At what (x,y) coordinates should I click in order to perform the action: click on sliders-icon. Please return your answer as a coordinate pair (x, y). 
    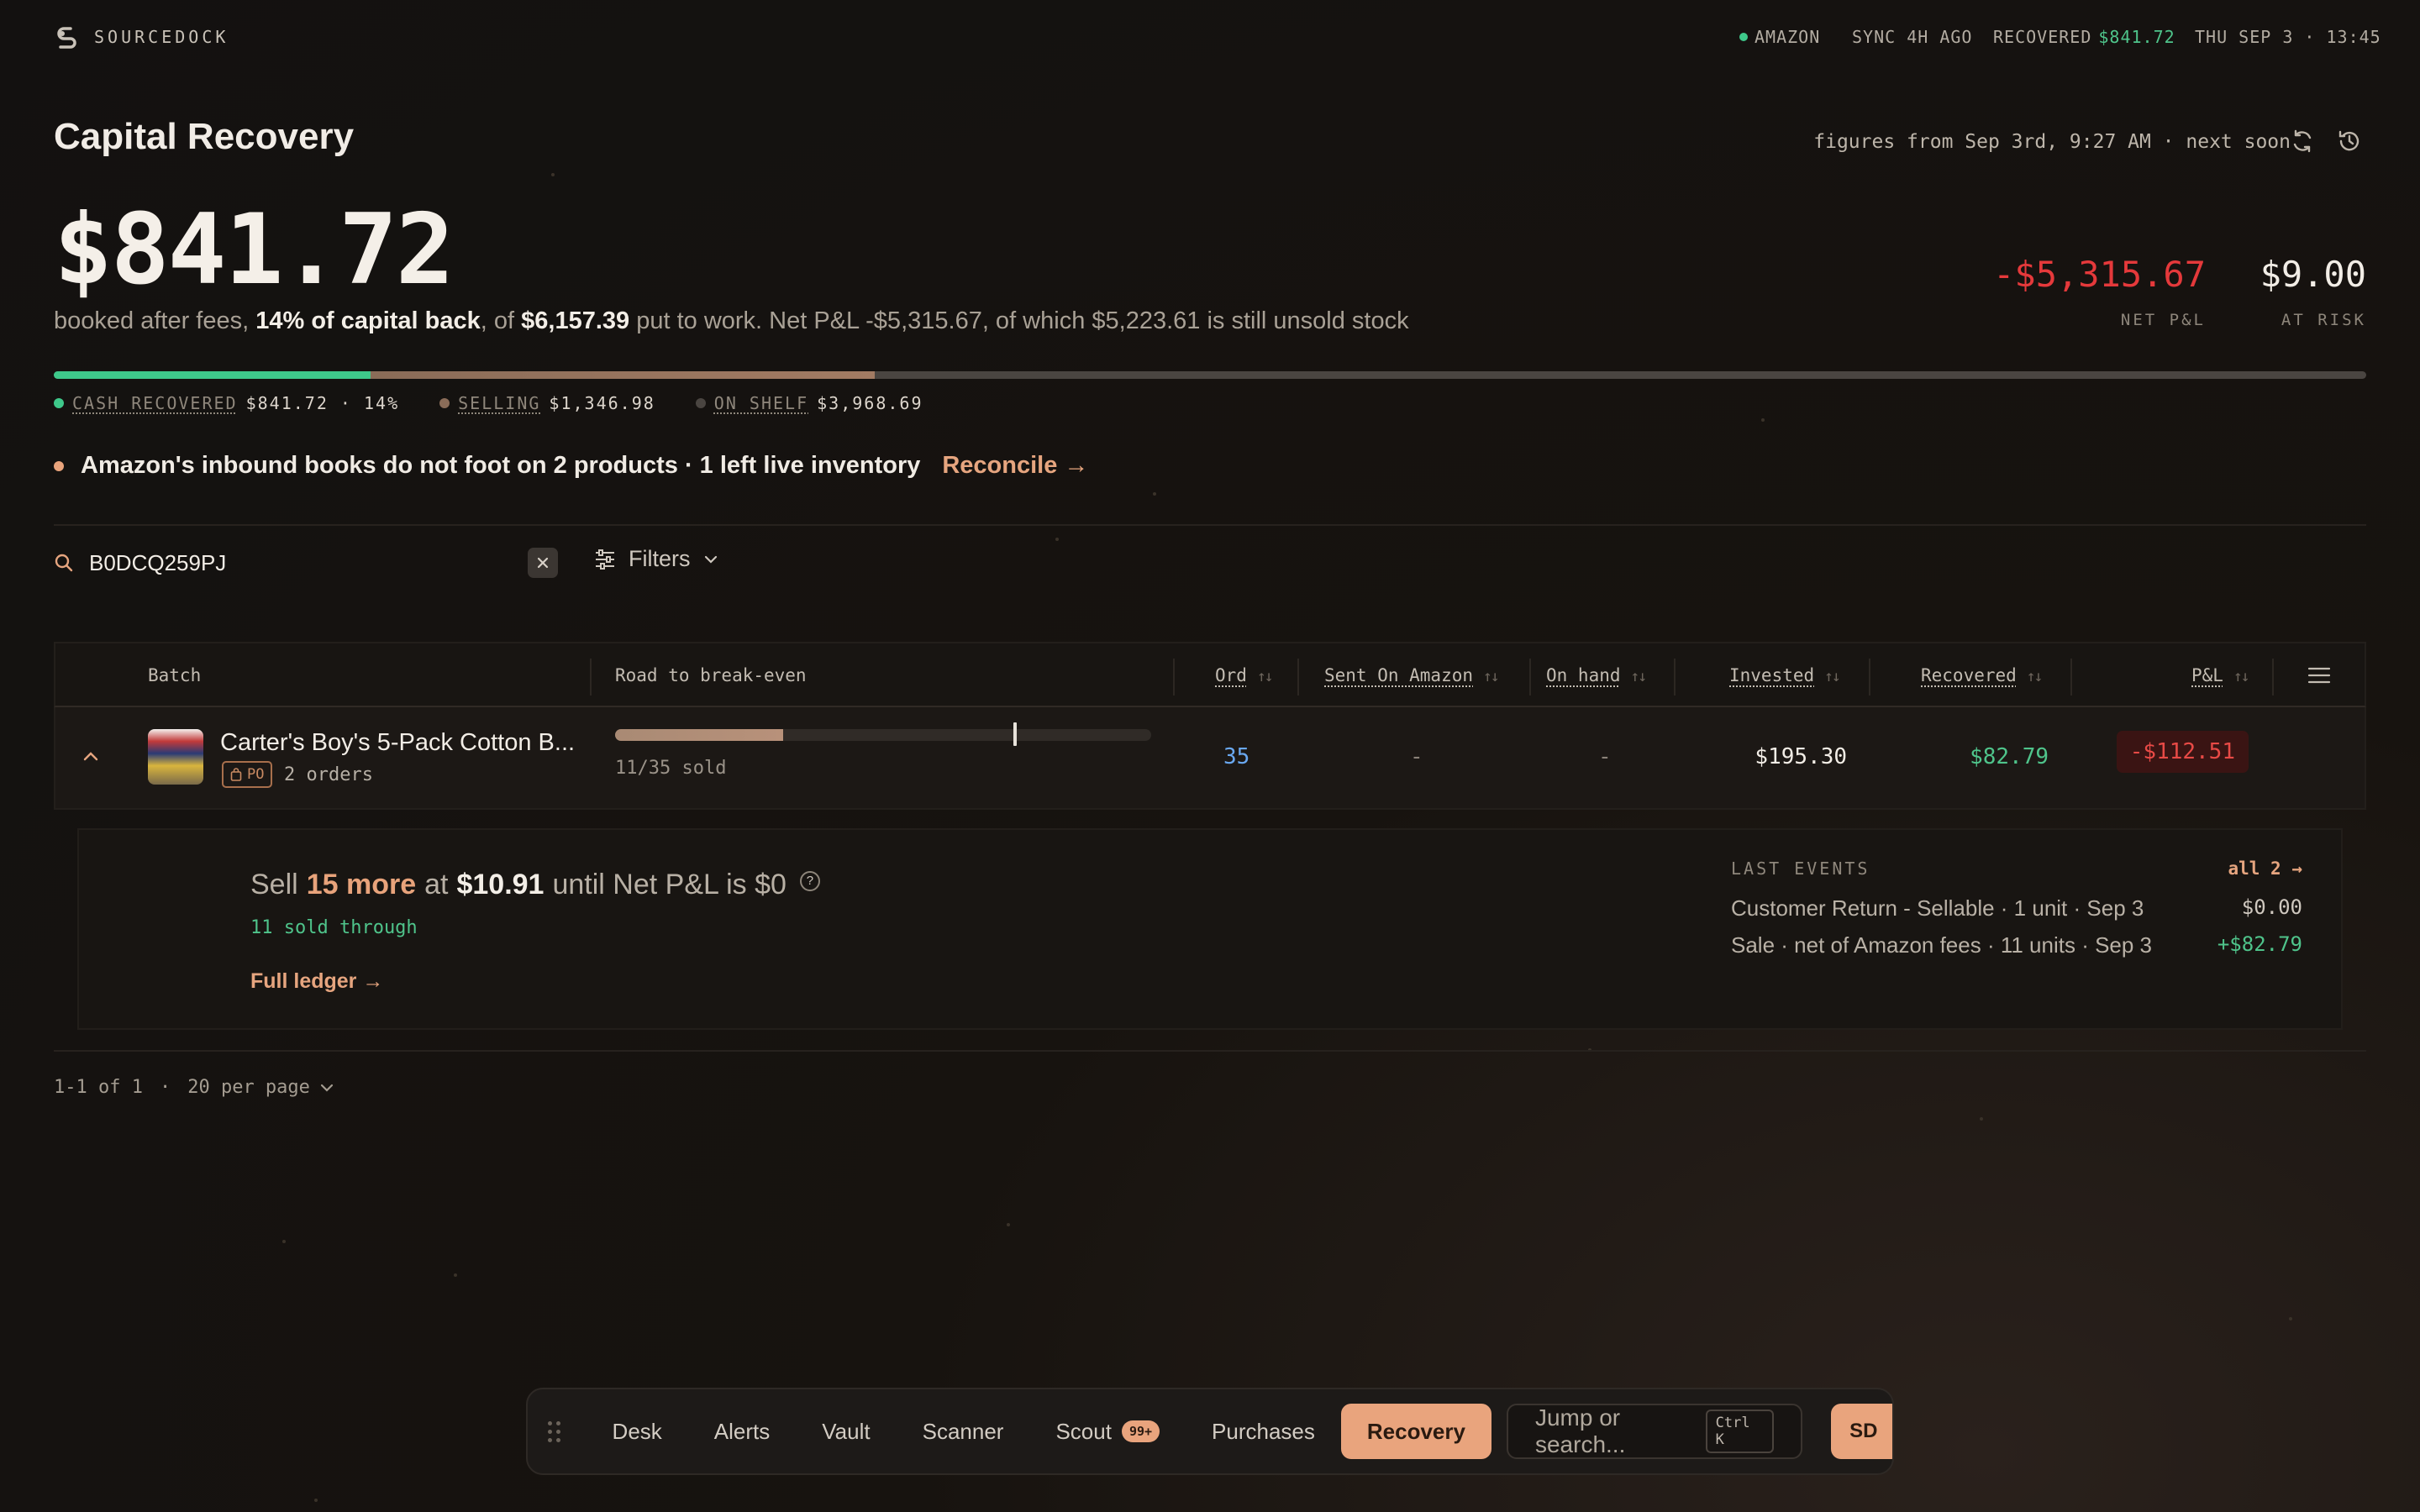
    Looking at the image, I should click on (605, 559).